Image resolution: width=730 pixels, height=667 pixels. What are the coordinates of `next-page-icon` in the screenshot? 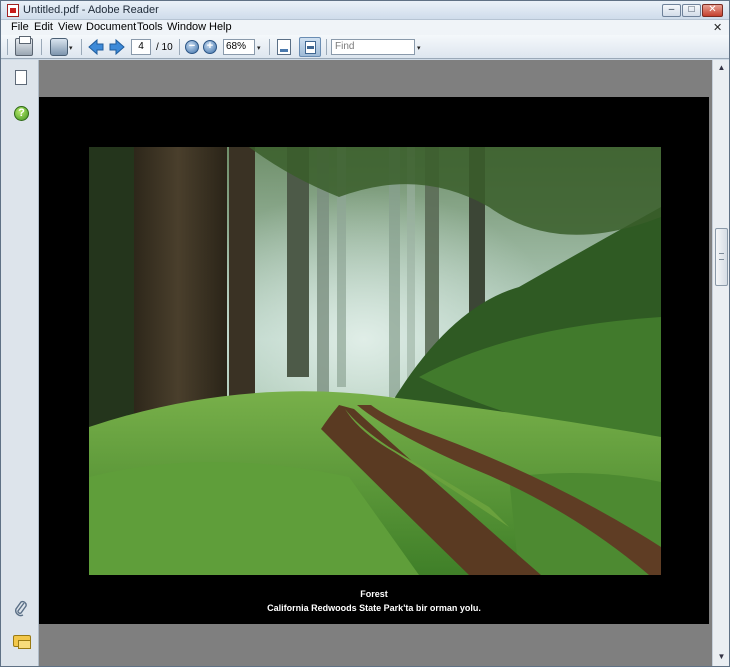 It's located at (117, 47).